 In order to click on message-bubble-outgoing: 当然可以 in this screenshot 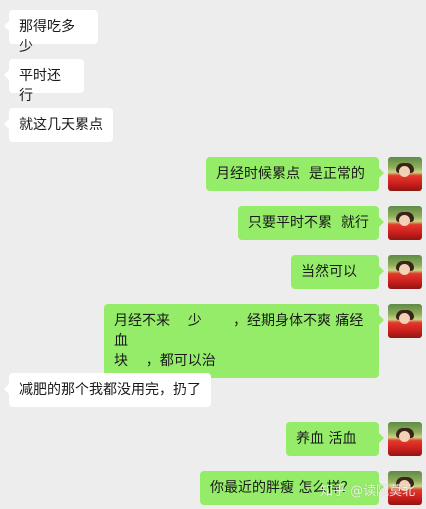, I will do `click(337, 272)`.